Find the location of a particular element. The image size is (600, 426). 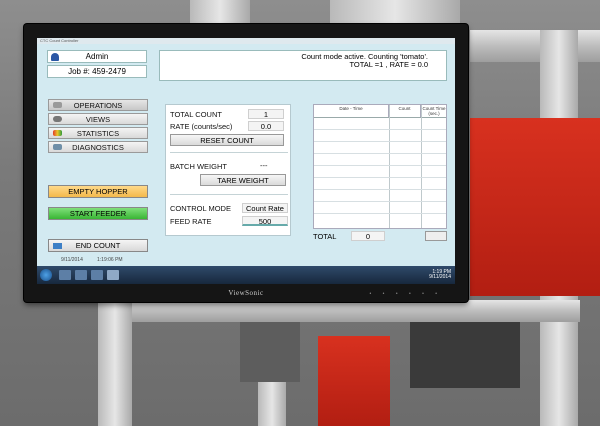

diagnostics-icon is located at coordinates (57, 147).